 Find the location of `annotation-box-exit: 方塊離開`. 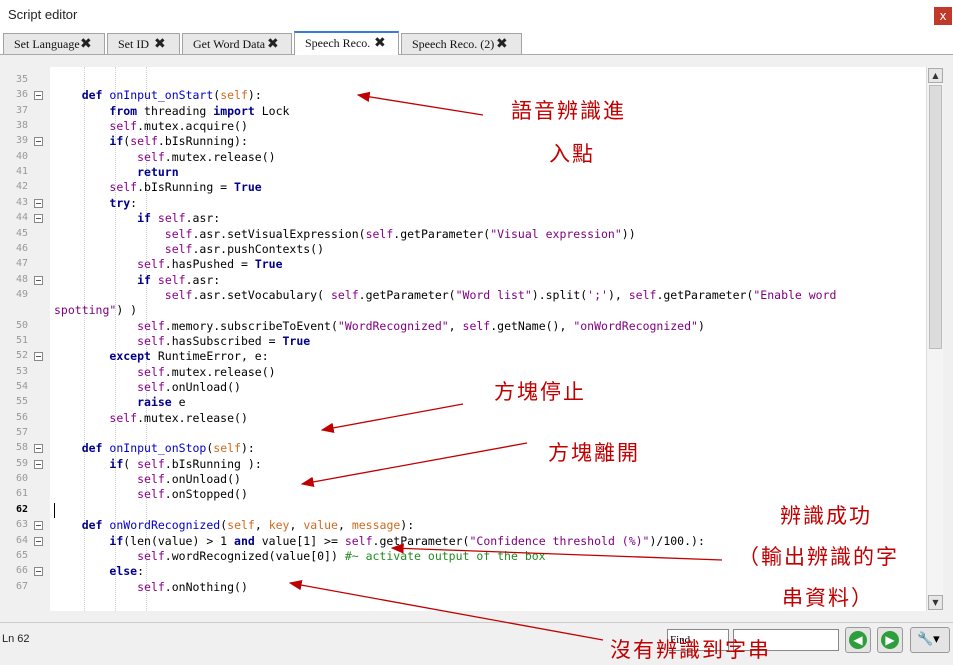

annotation-box-exit: 方塊離開 is located at coordinates (594, 453).